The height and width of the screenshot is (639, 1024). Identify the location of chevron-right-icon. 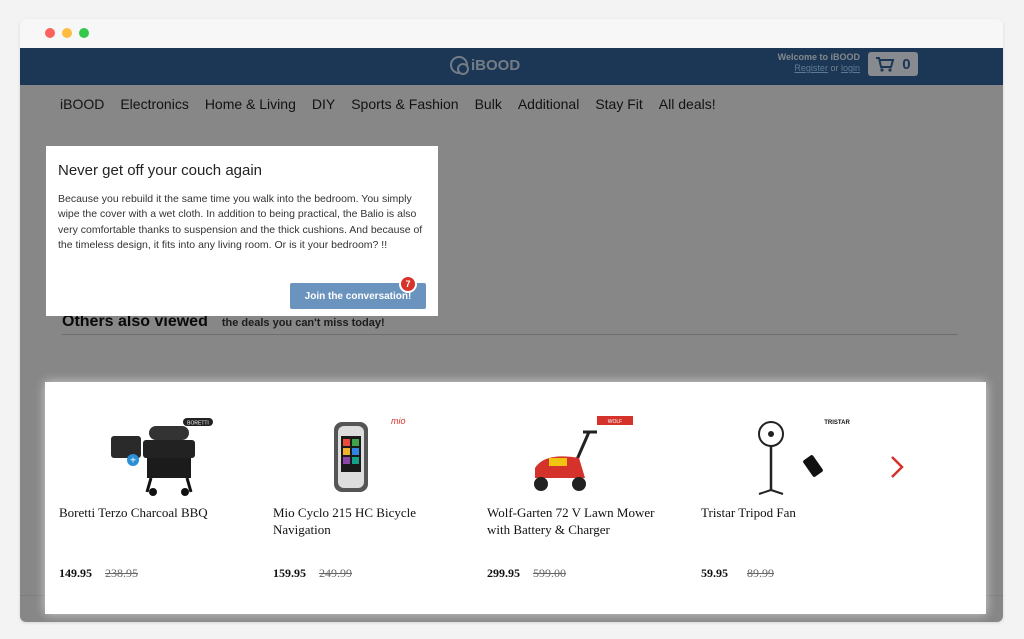
(897, 467).